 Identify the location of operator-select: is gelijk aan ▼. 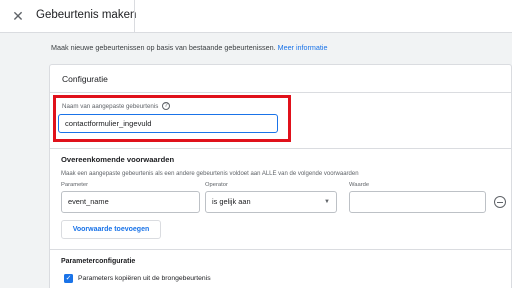
(271, 202).